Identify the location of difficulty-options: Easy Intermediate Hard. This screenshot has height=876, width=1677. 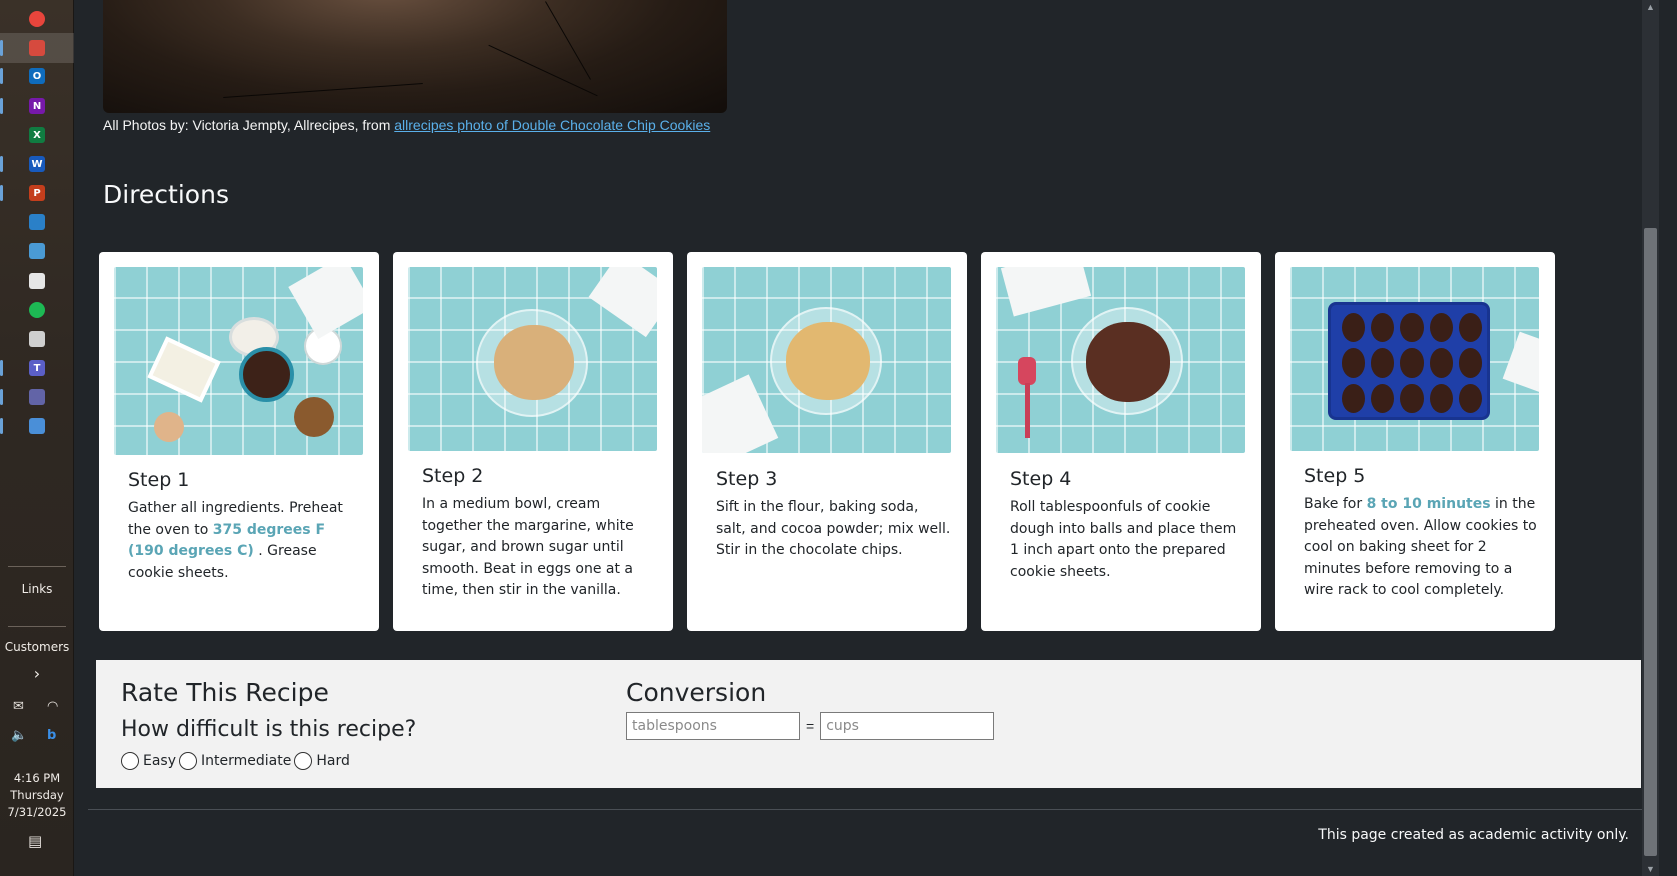
(237, 761).